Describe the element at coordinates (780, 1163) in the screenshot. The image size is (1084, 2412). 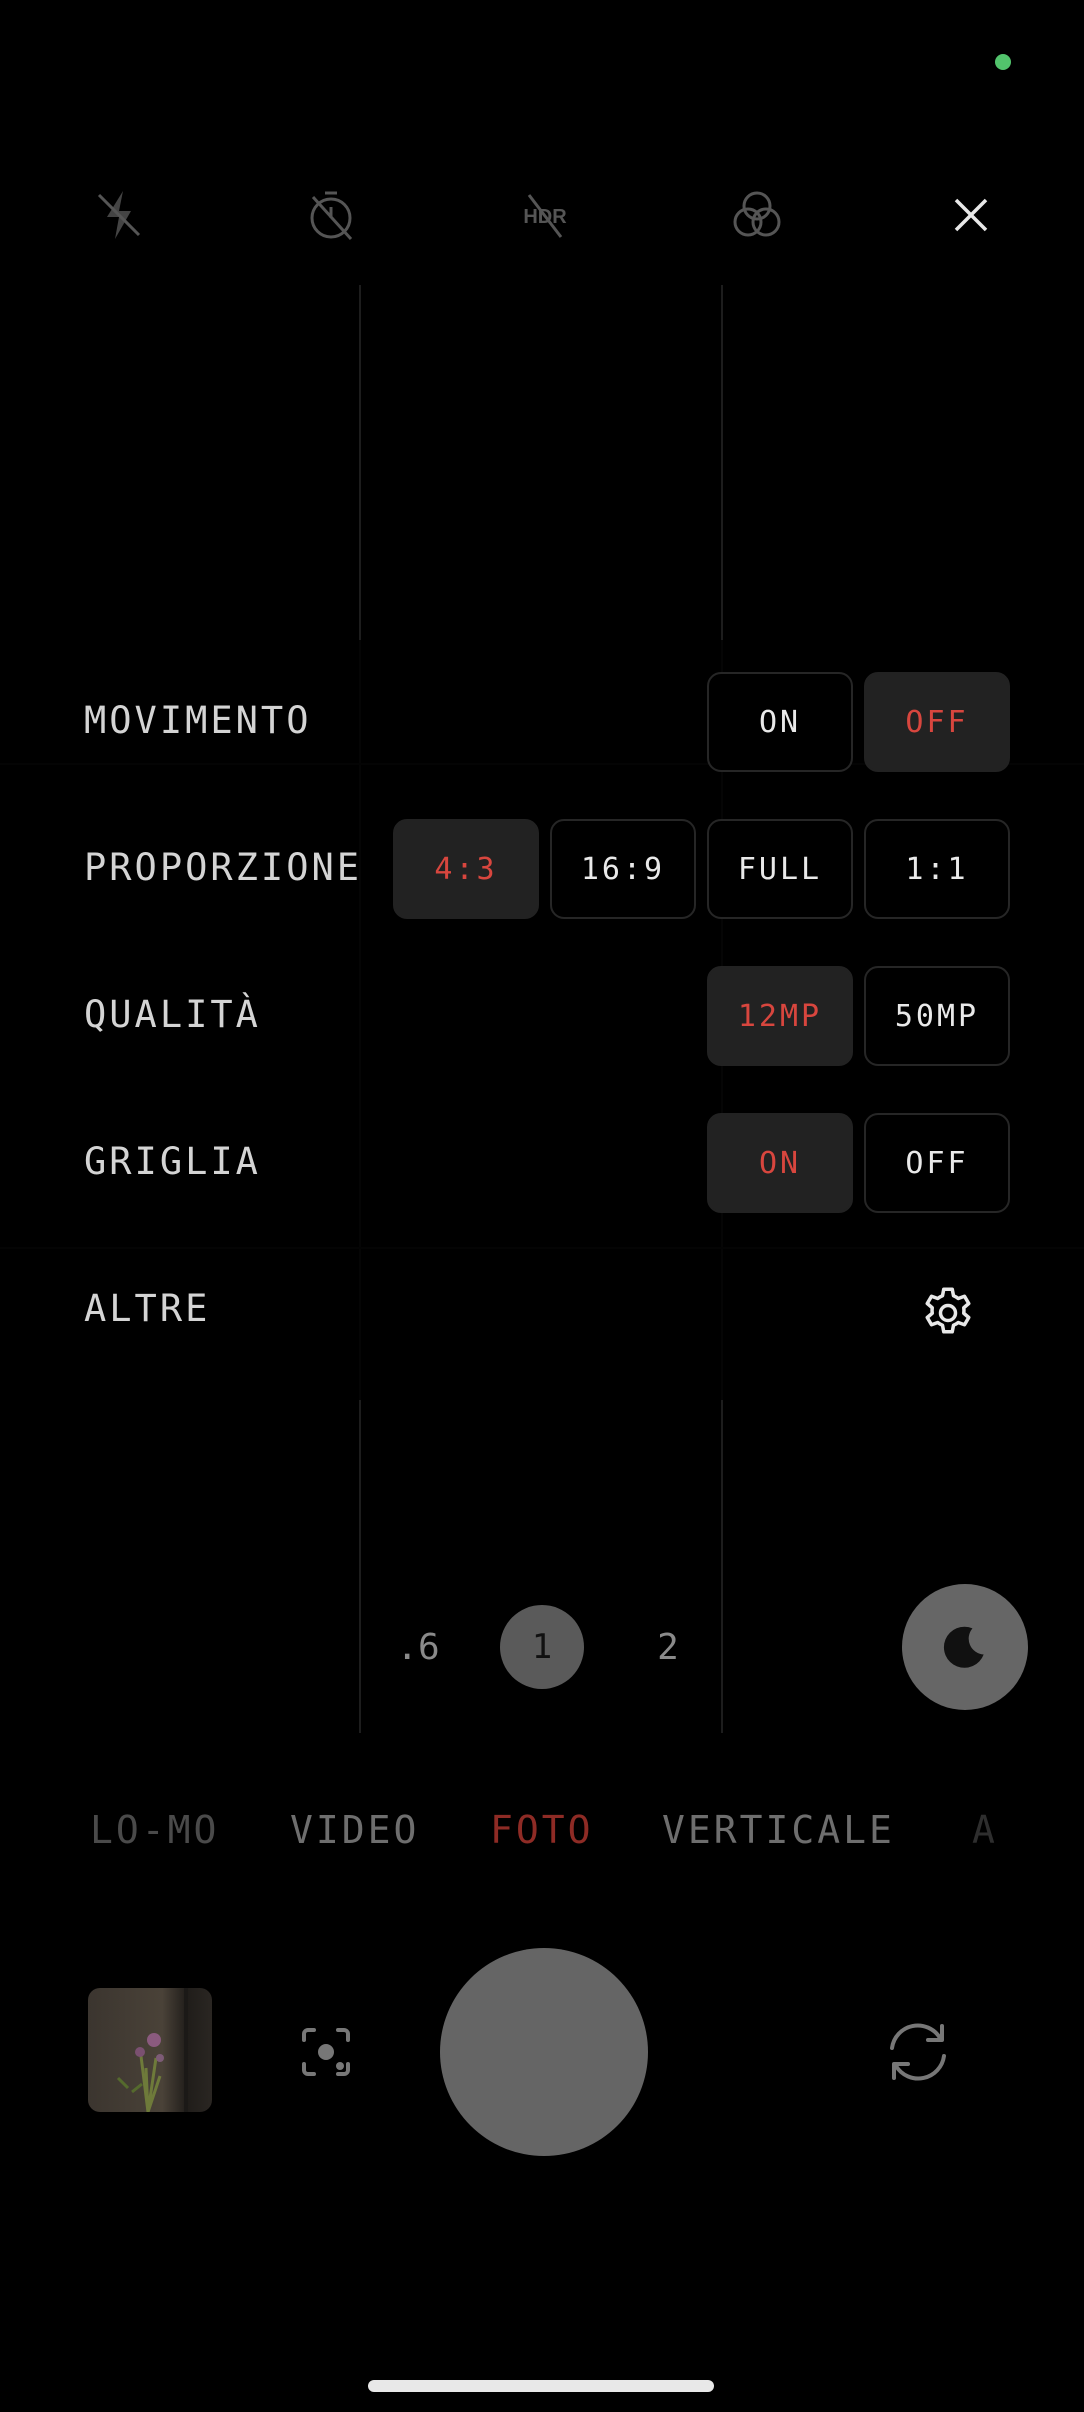
I see `grid-on-option: ON` at that location.